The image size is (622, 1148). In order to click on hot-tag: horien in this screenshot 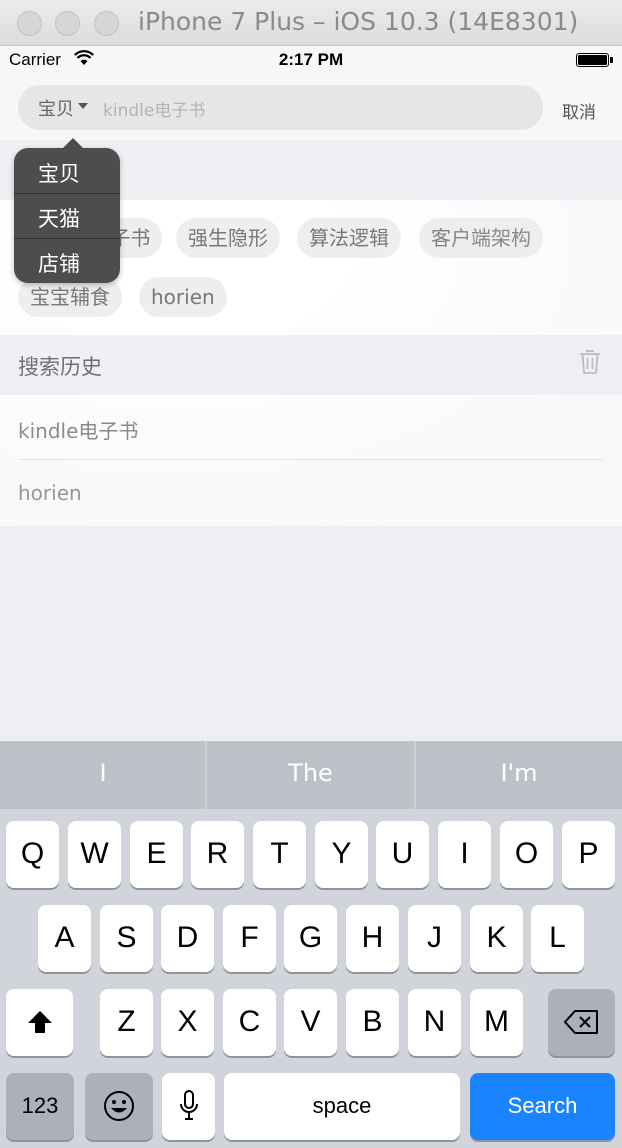, I will do `click(183, 297)`.